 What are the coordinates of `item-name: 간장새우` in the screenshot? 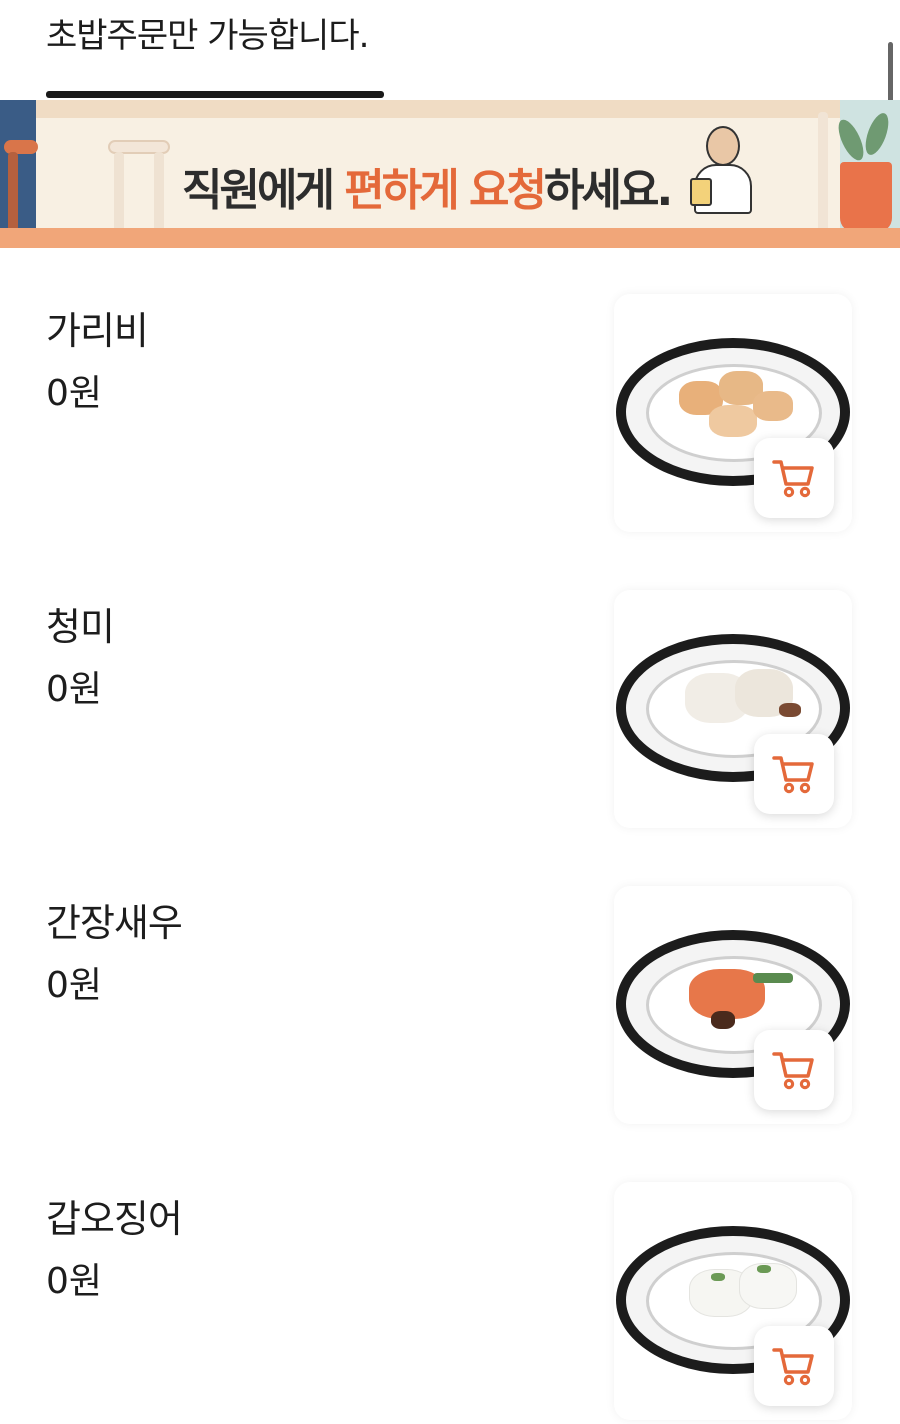 It's located at (114, 923).